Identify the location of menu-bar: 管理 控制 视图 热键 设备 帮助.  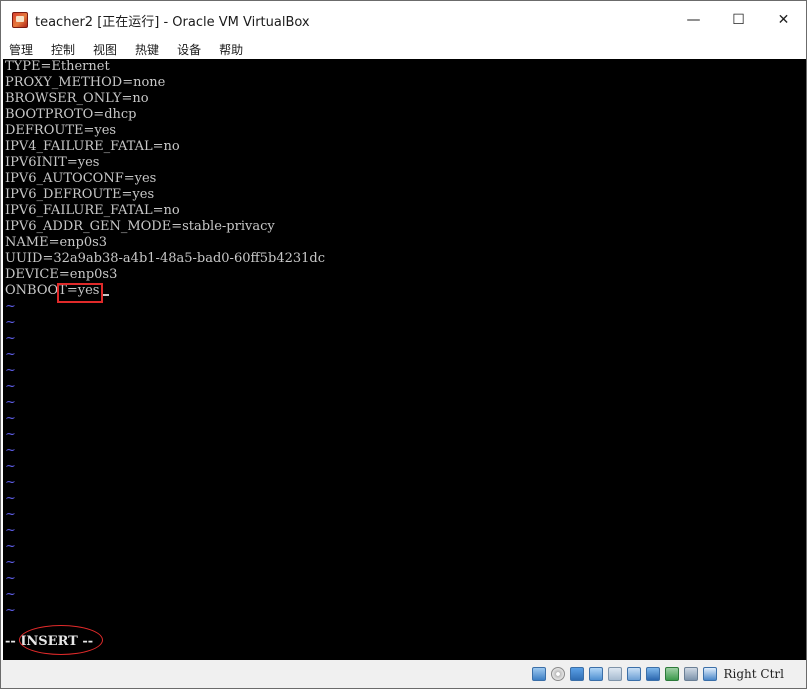
(403, 49).